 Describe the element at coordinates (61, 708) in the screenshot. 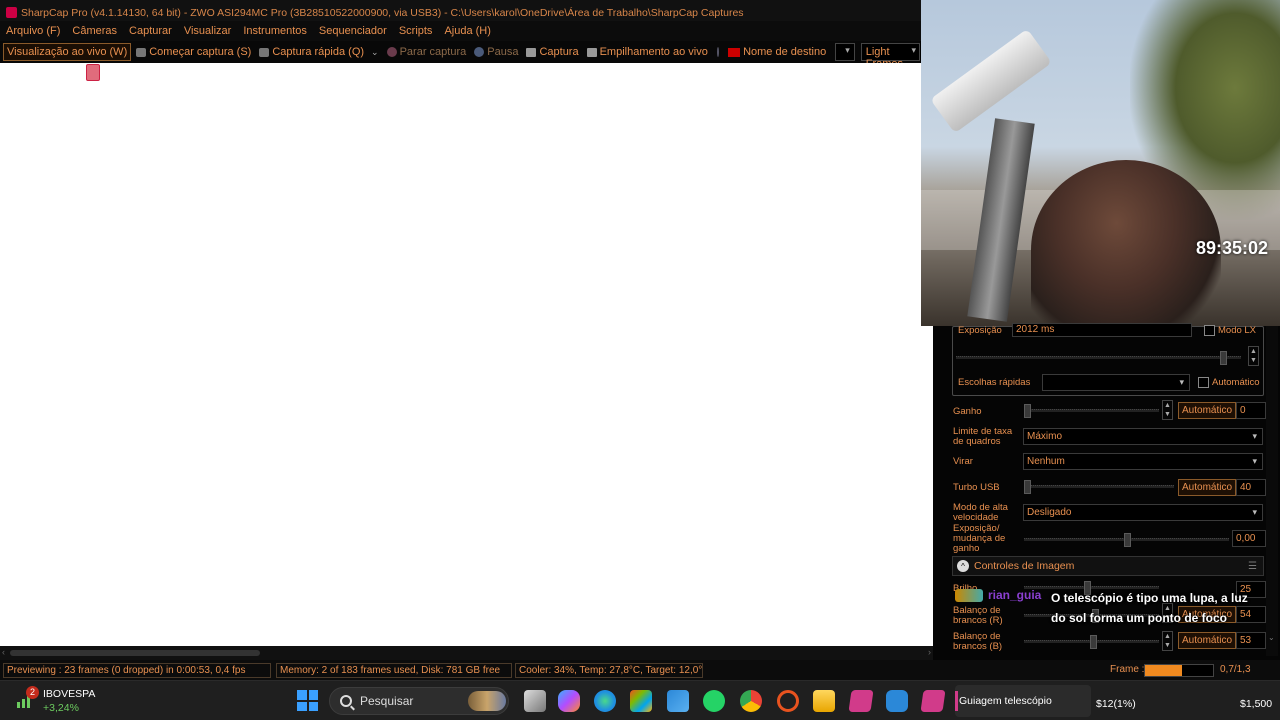

I see `widget-change: +3,24%` at that location.